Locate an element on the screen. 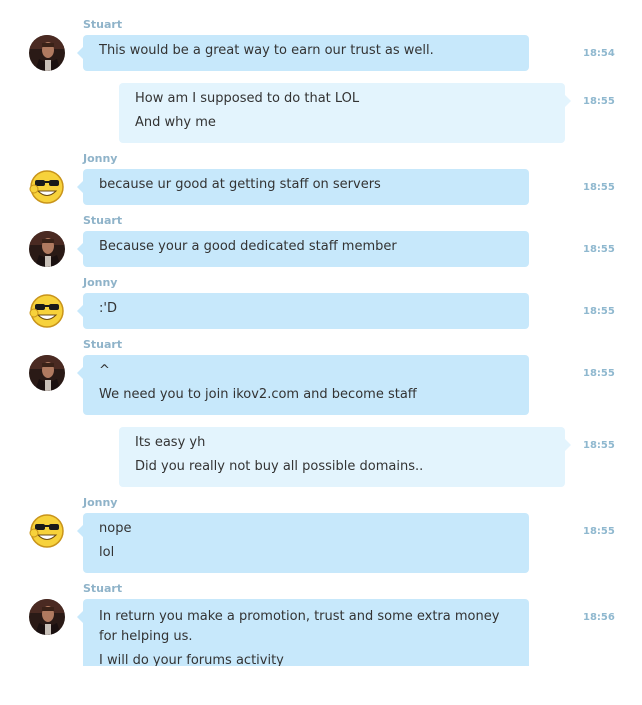  message-text: Its easy yh is located at coordinates (170, 442).